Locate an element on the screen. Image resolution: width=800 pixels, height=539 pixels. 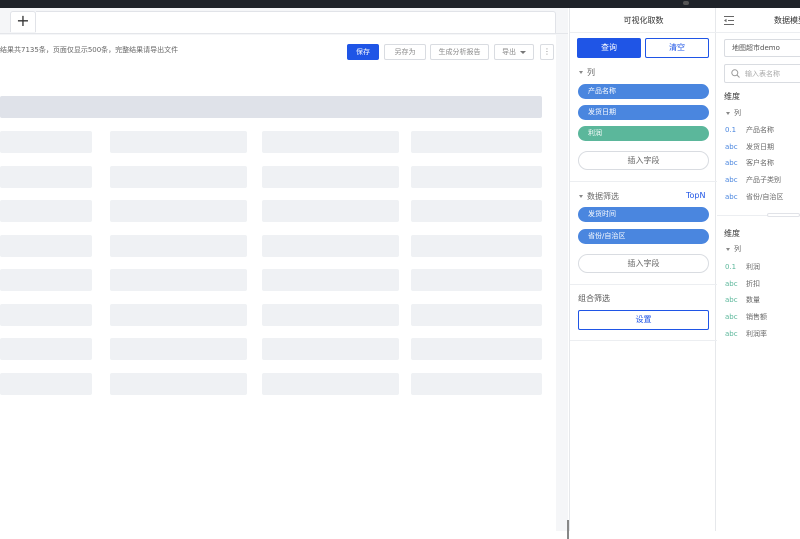
field-name: 省份/自治区 is located at coordinates (765, 196).